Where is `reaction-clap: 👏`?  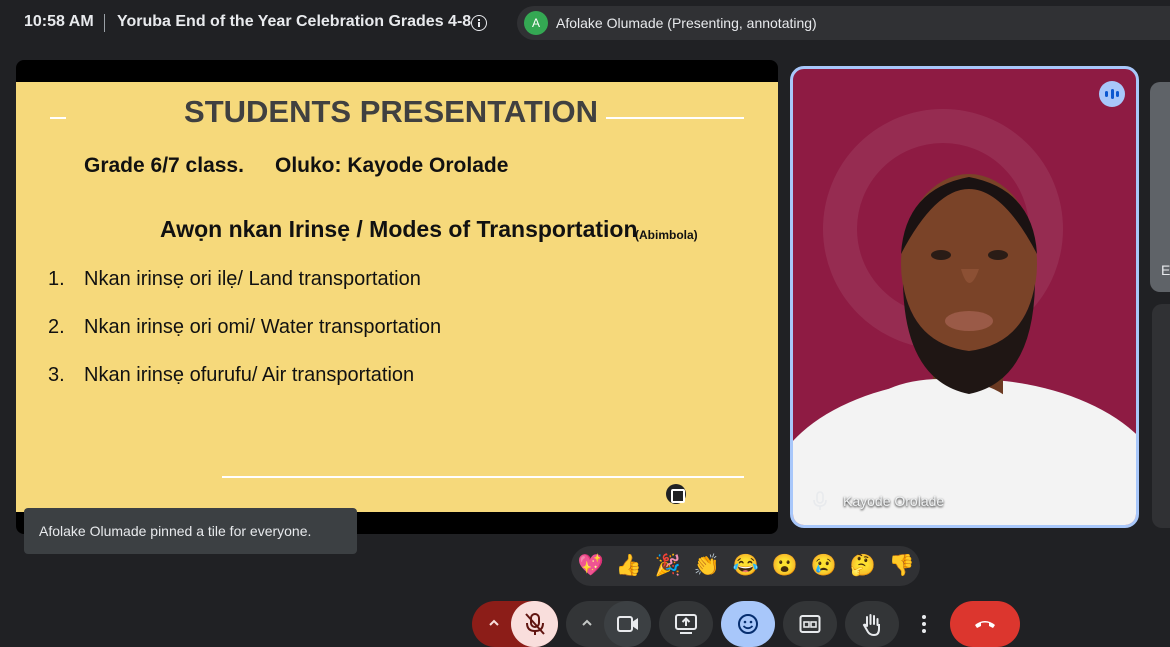 reaction-clap: 👏 is located at coordinates (707, 566).